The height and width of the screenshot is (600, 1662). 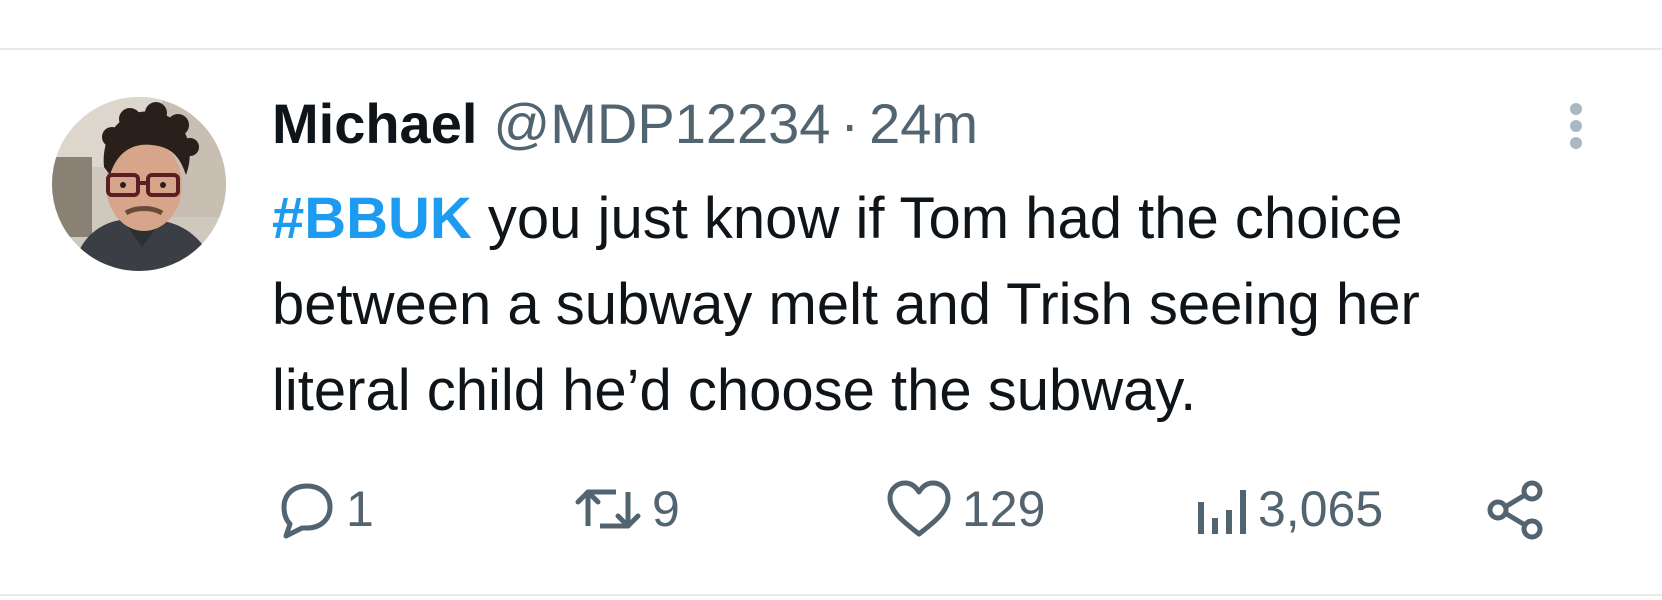 What do you see at coordinates (831, 595) in the screenshot?
I see `bottom-divider` at bounding box center [831, 595].